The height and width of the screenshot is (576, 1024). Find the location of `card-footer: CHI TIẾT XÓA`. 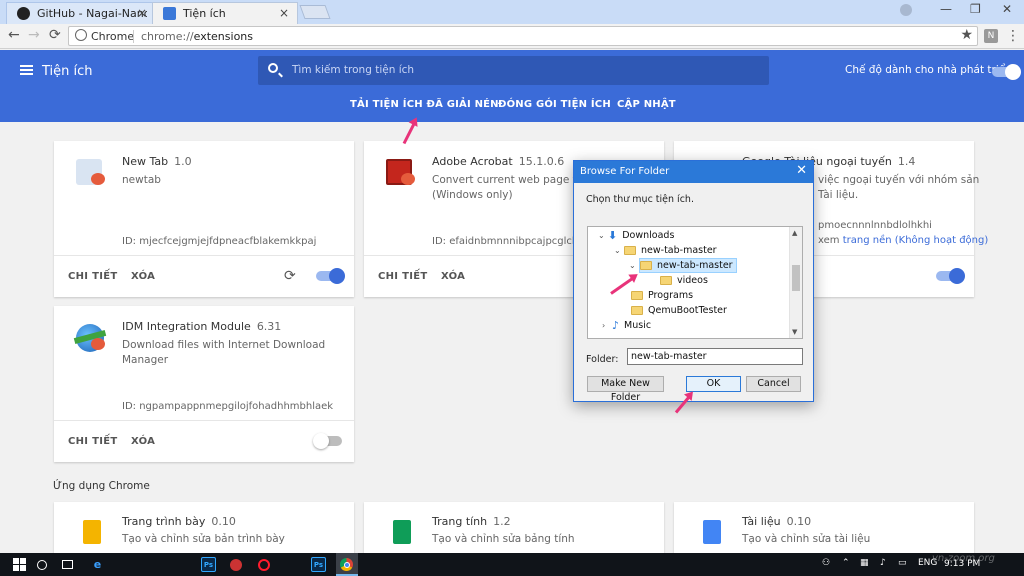

card-footer: CHI TIẾT XÓA is located at coordinates (204, 441).